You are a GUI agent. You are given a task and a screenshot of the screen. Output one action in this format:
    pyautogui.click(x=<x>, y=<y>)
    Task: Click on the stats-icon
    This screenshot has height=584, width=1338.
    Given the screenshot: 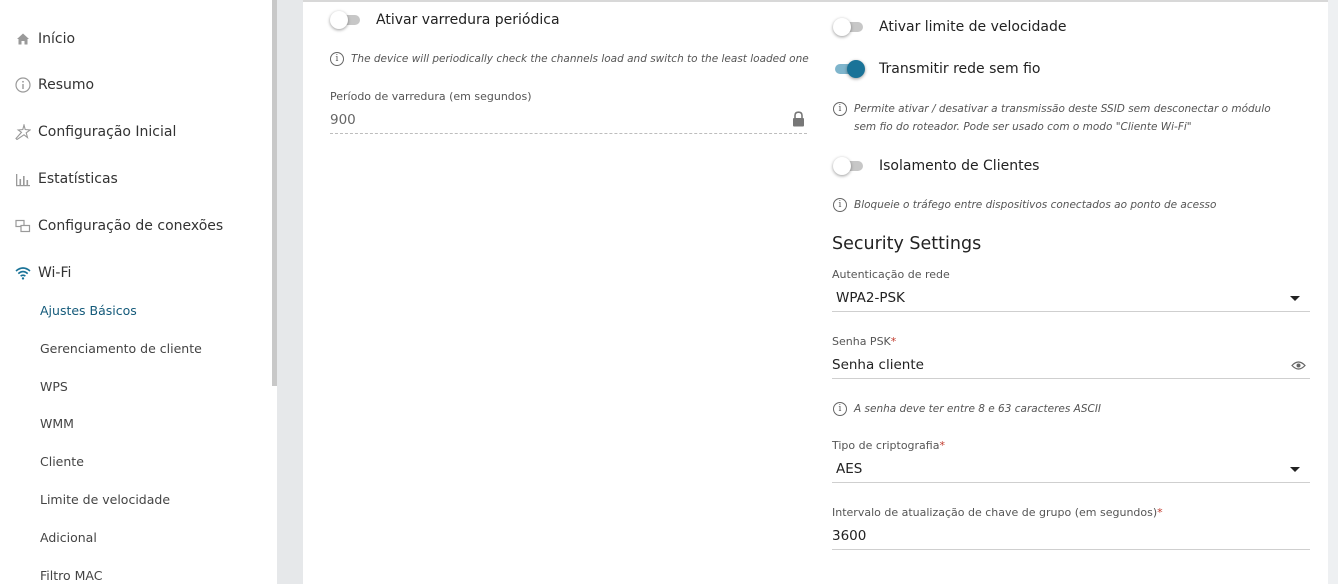 What is the action you would take?
    pyautogui.click(x=23, y=179)
    